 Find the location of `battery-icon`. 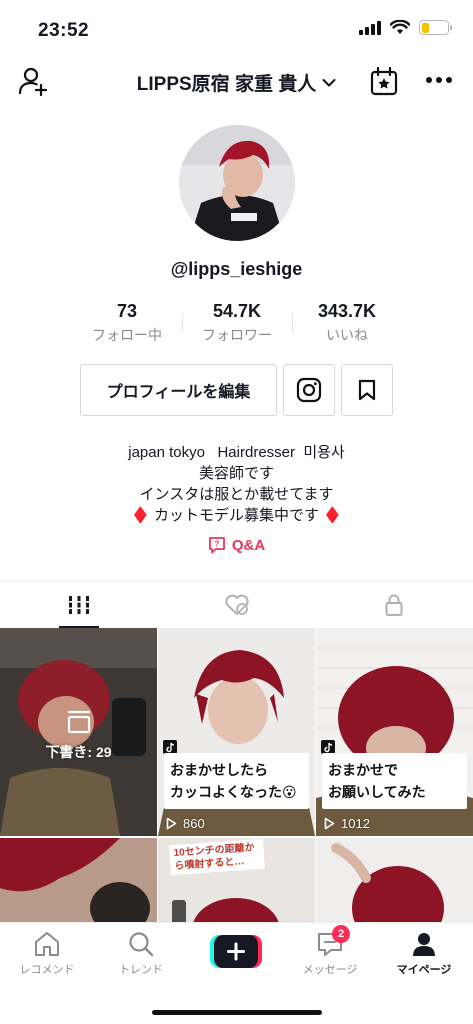

battery-icon is located at coordinates (435, 27).